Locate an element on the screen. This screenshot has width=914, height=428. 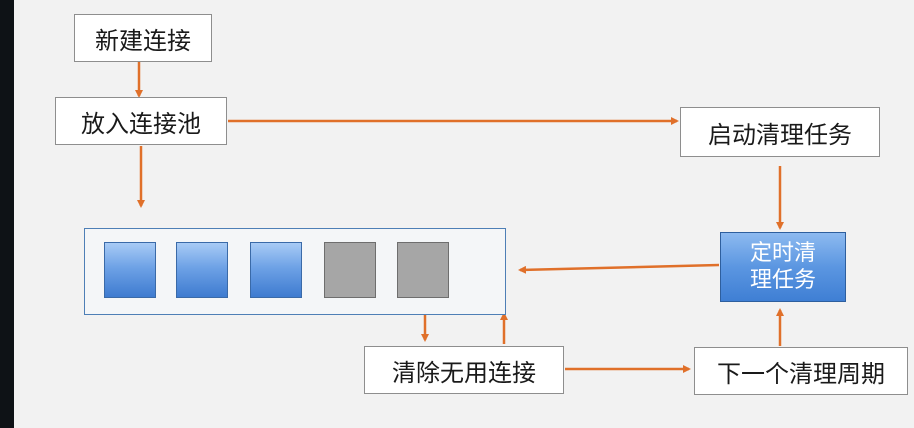
timer-label-line1: 定时清 is located at coordinates (782, 253).